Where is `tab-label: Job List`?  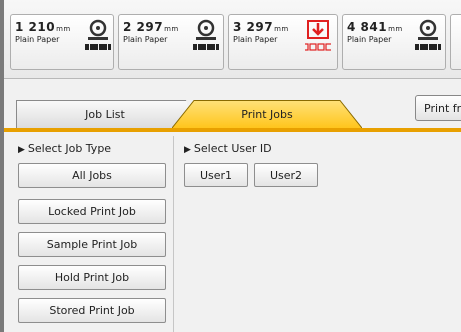 tab-label: Job List is located at coordinates (105, 114).